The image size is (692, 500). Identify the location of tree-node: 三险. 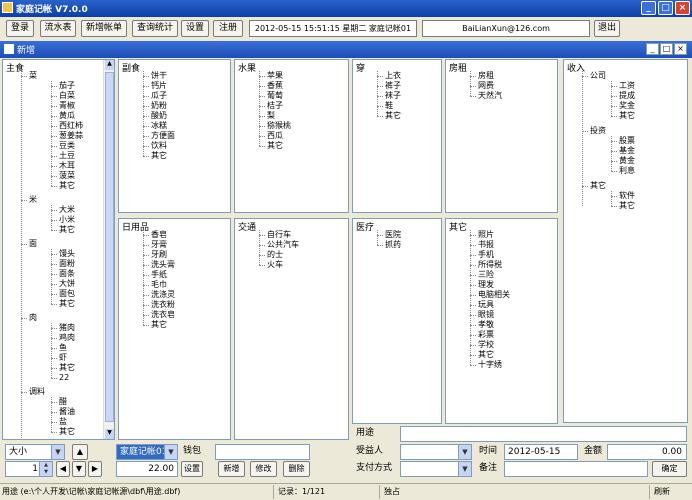
(486, 275).